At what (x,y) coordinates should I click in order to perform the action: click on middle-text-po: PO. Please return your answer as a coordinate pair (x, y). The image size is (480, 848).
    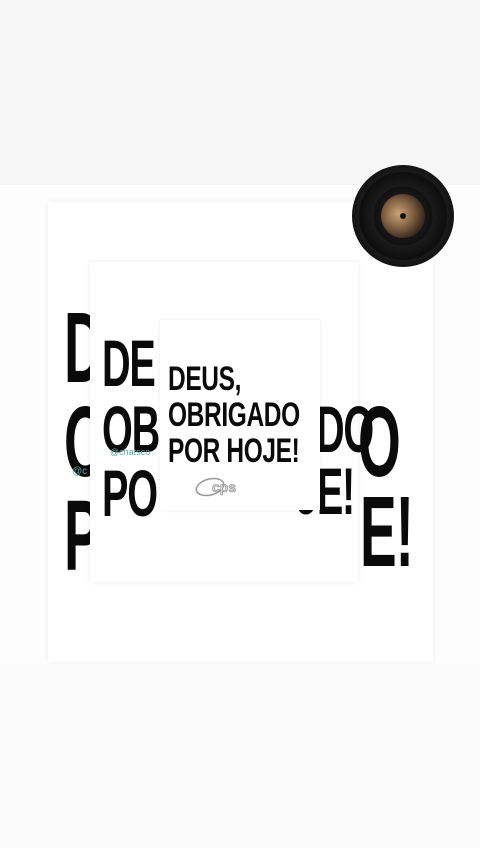
    Looking at the image, I should click on (130, 493).